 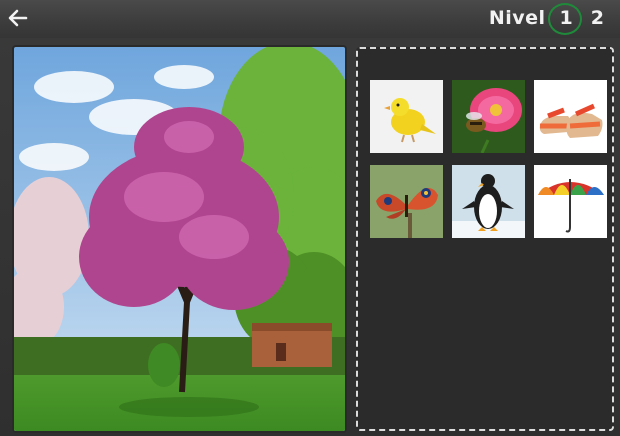 I want to click on choice-tile-sandals, so click(x=570, y=116).